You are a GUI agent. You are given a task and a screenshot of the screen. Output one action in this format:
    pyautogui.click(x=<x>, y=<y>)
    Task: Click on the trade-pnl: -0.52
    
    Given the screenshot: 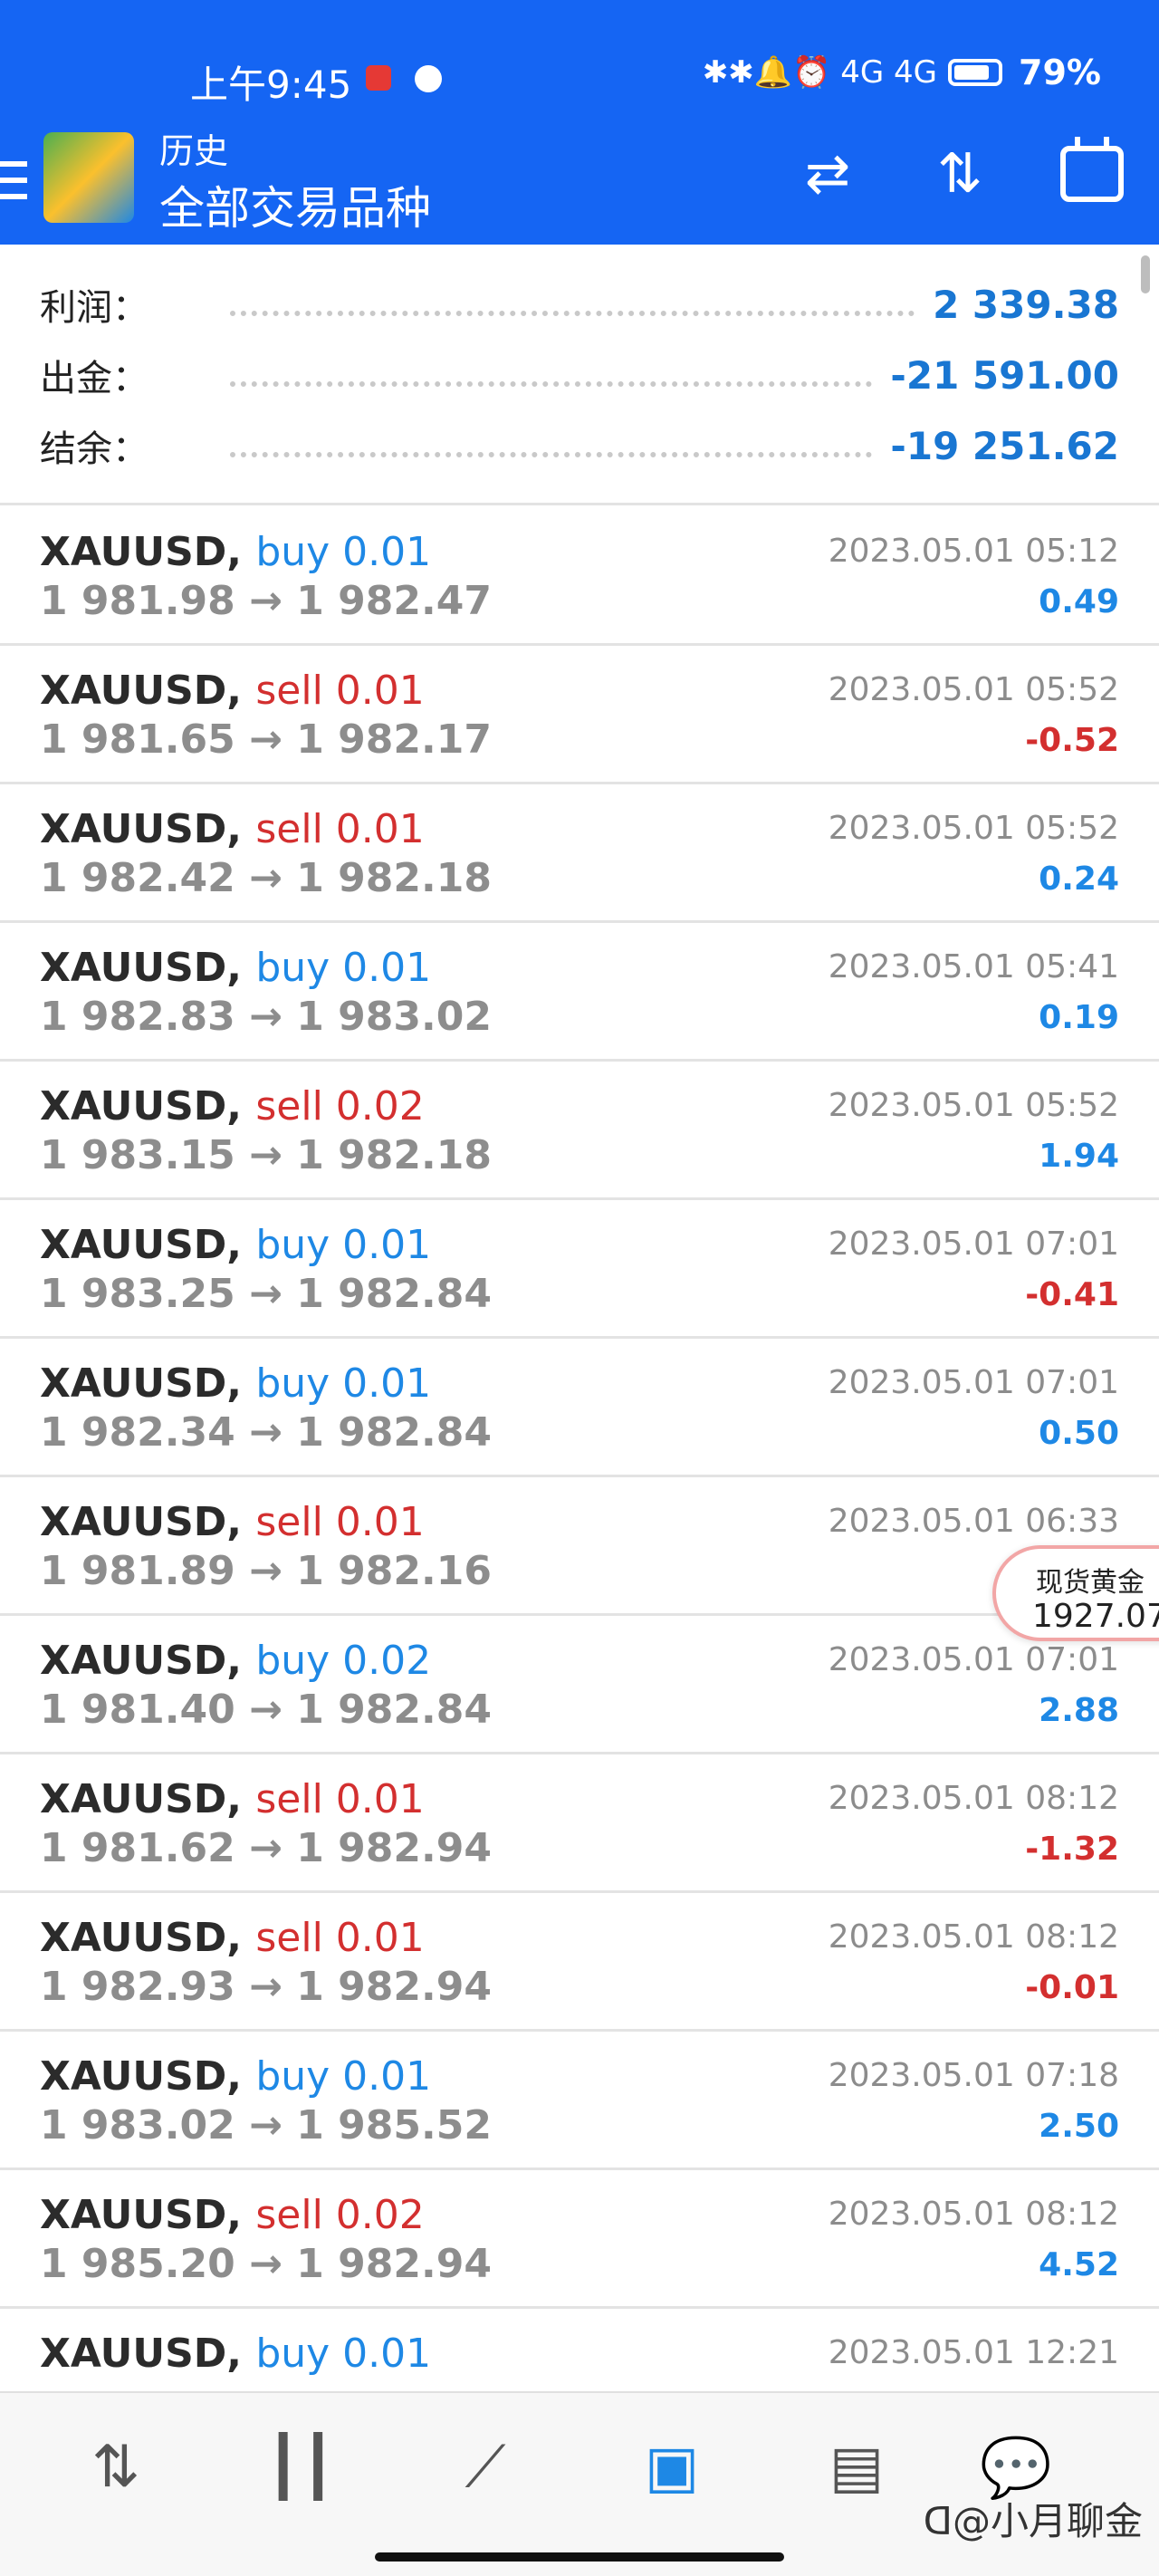 What is the action you would take?
    pyautogui.click(x=1072, y=740)
    